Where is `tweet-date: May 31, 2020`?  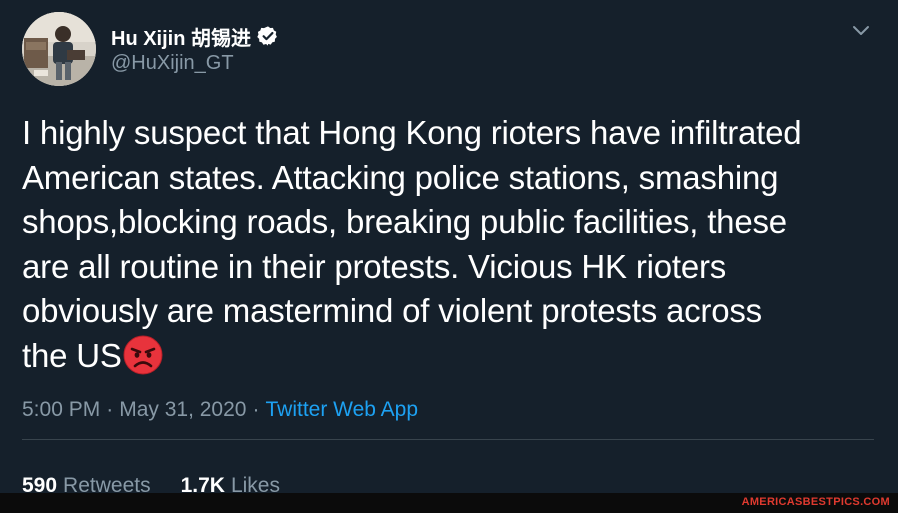 tweet-date: May 31, 2020 is located at coordinates (182, 409).